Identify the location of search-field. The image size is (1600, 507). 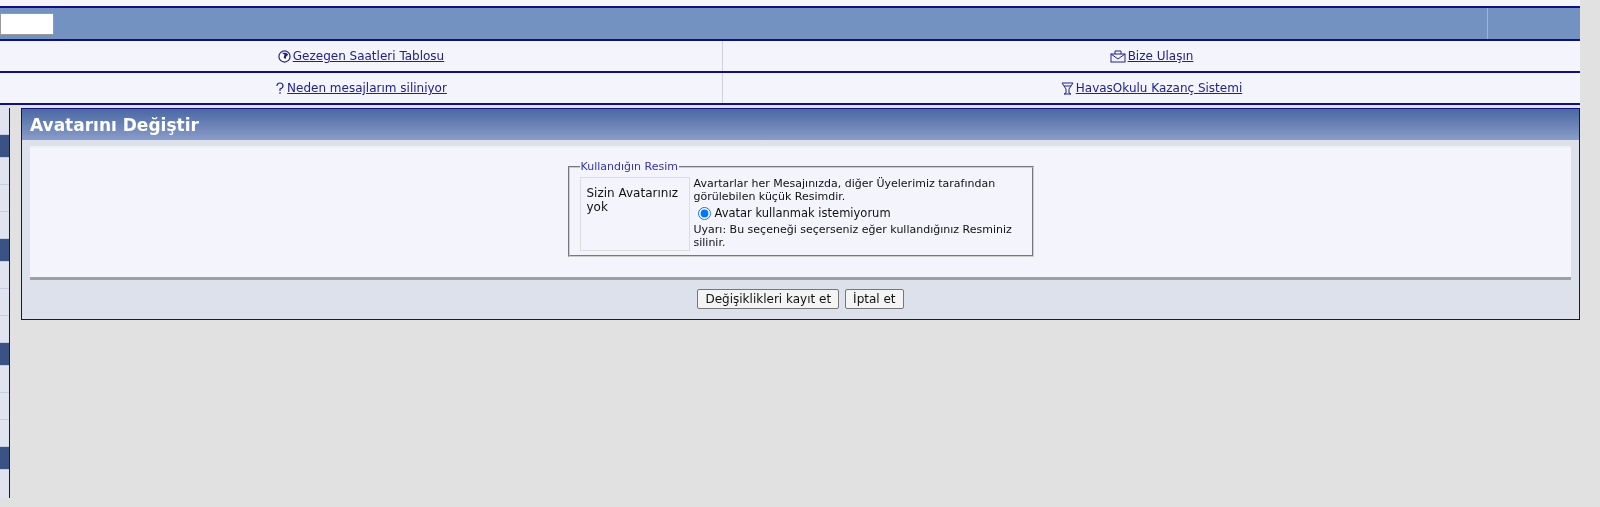
(27, 23).